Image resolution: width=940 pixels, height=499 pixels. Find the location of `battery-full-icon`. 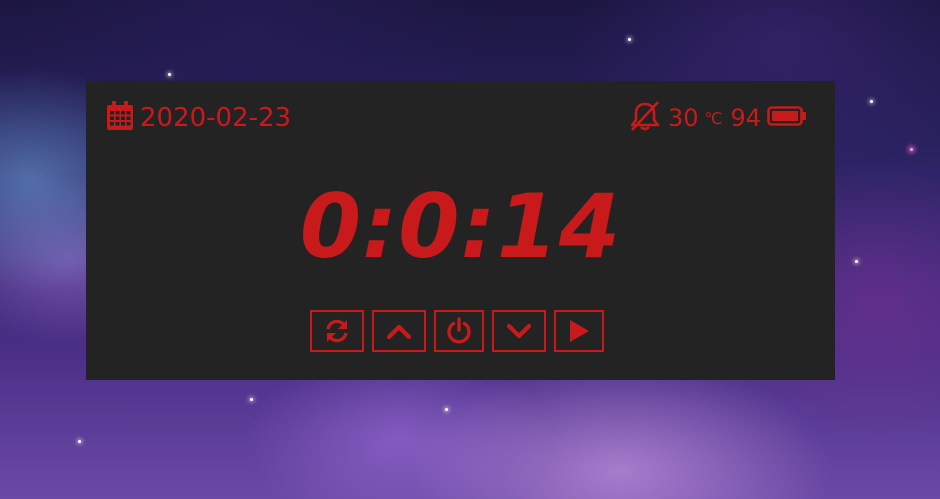

battery-full-icon is located at coordinates (787, 118).